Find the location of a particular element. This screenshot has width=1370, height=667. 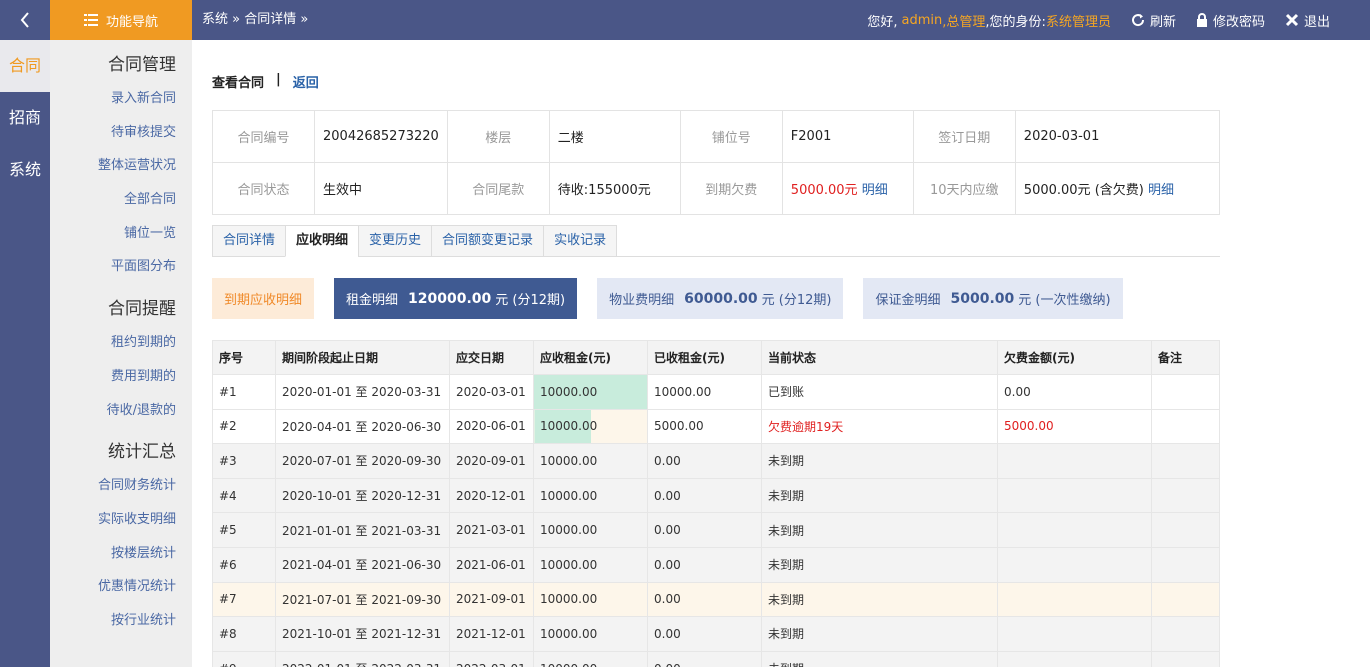

return-link: 返回 is located at coordinates (306, 81).